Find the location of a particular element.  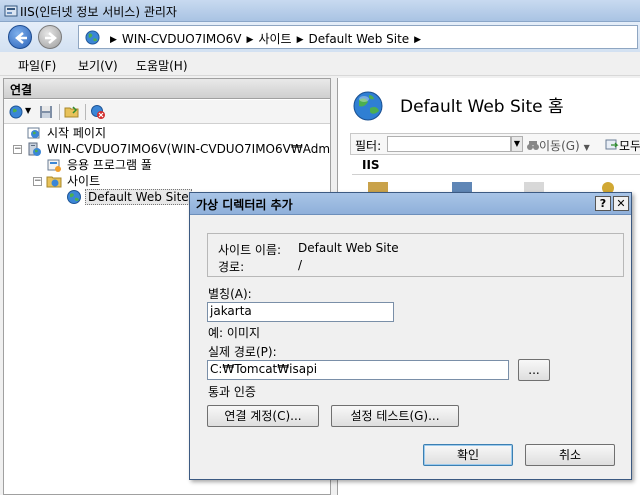

filter-dropdown: ▼ is located at coordinates (517, 144).